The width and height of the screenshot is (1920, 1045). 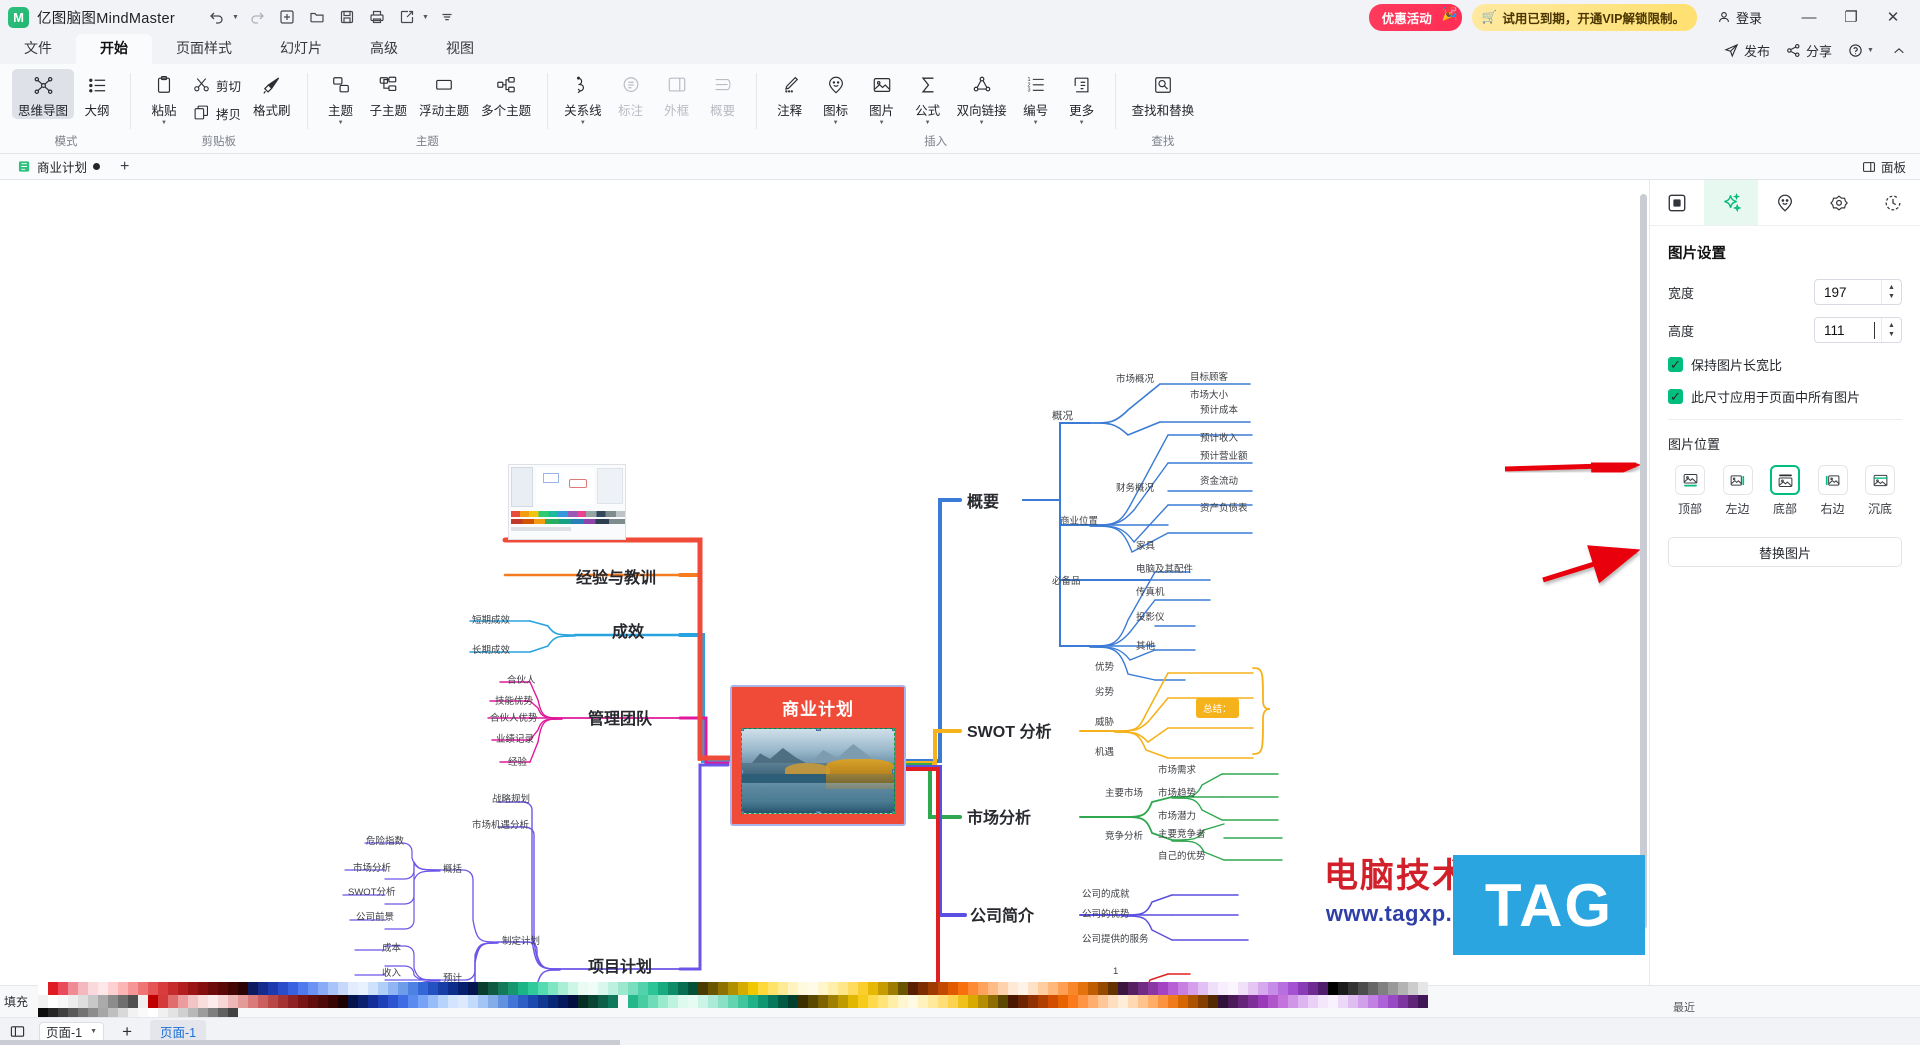 What do you see at coordinates (1219, 409) in the screenshot?
I see `node-estimated-cost: 预计成本` at bounding box center [1219, 409].